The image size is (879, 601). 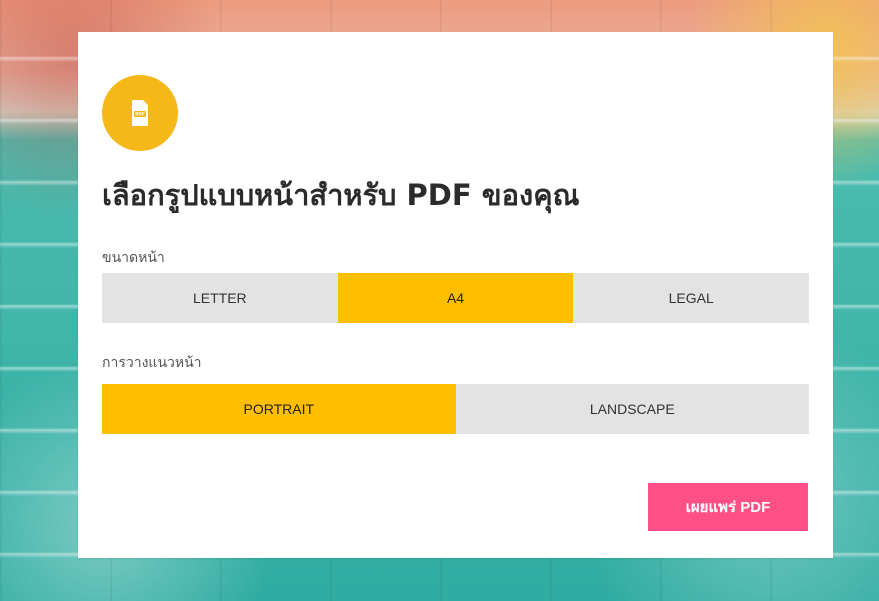 What do you see at coordinates (632, 409) in the screenshot?
I see `orientation-landscape-button: LANDSCAPE` at bounding box center [632, 409].